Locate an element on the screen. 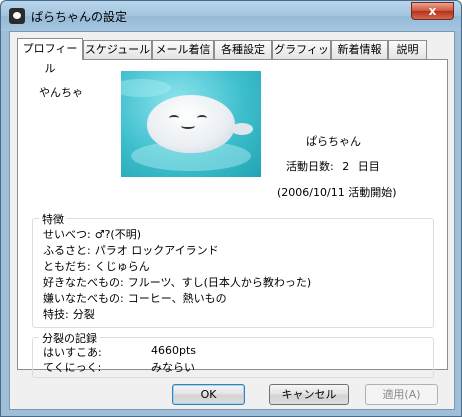 Image resolution: width=462 pixels, height=417 pixels. tab-schedule: スケジュール is located at coordinates (117, 49).